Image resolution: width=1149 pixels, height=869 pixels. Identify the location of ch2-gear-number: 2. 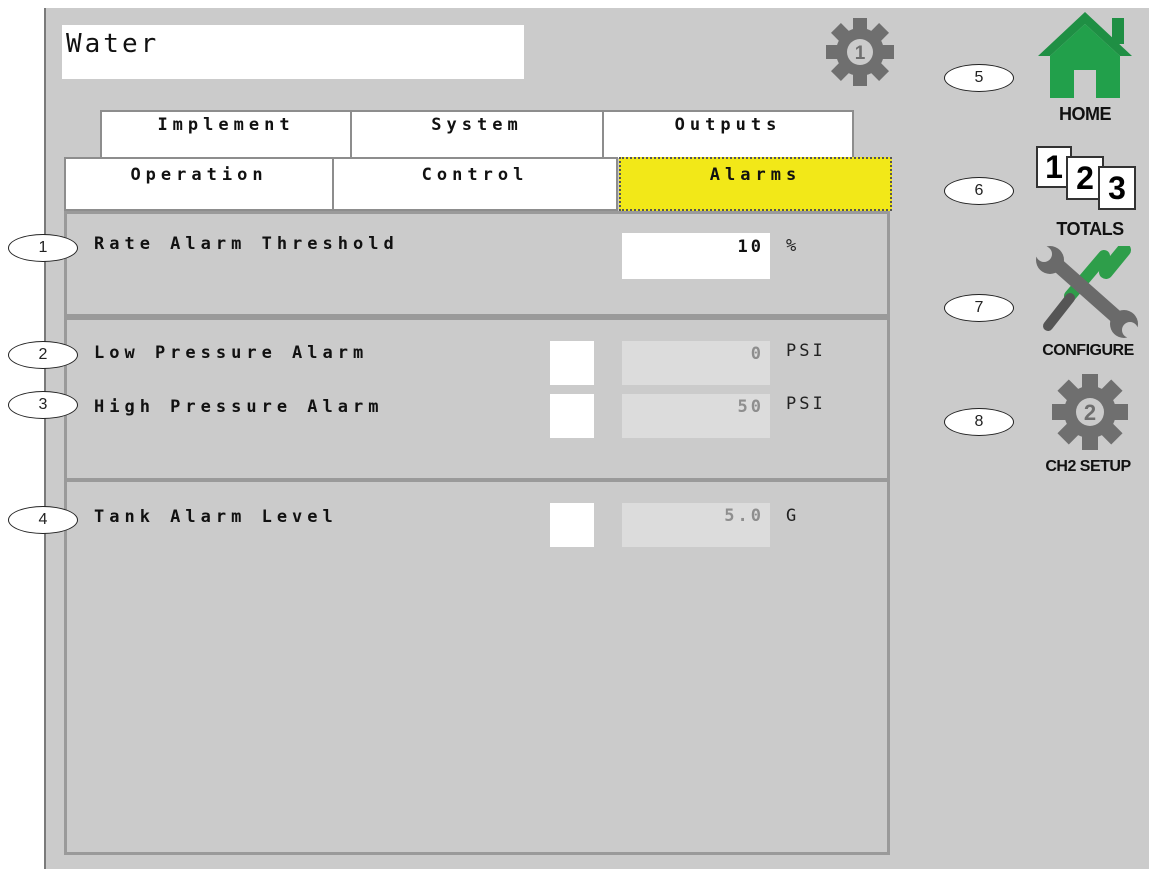
(1090, 412).